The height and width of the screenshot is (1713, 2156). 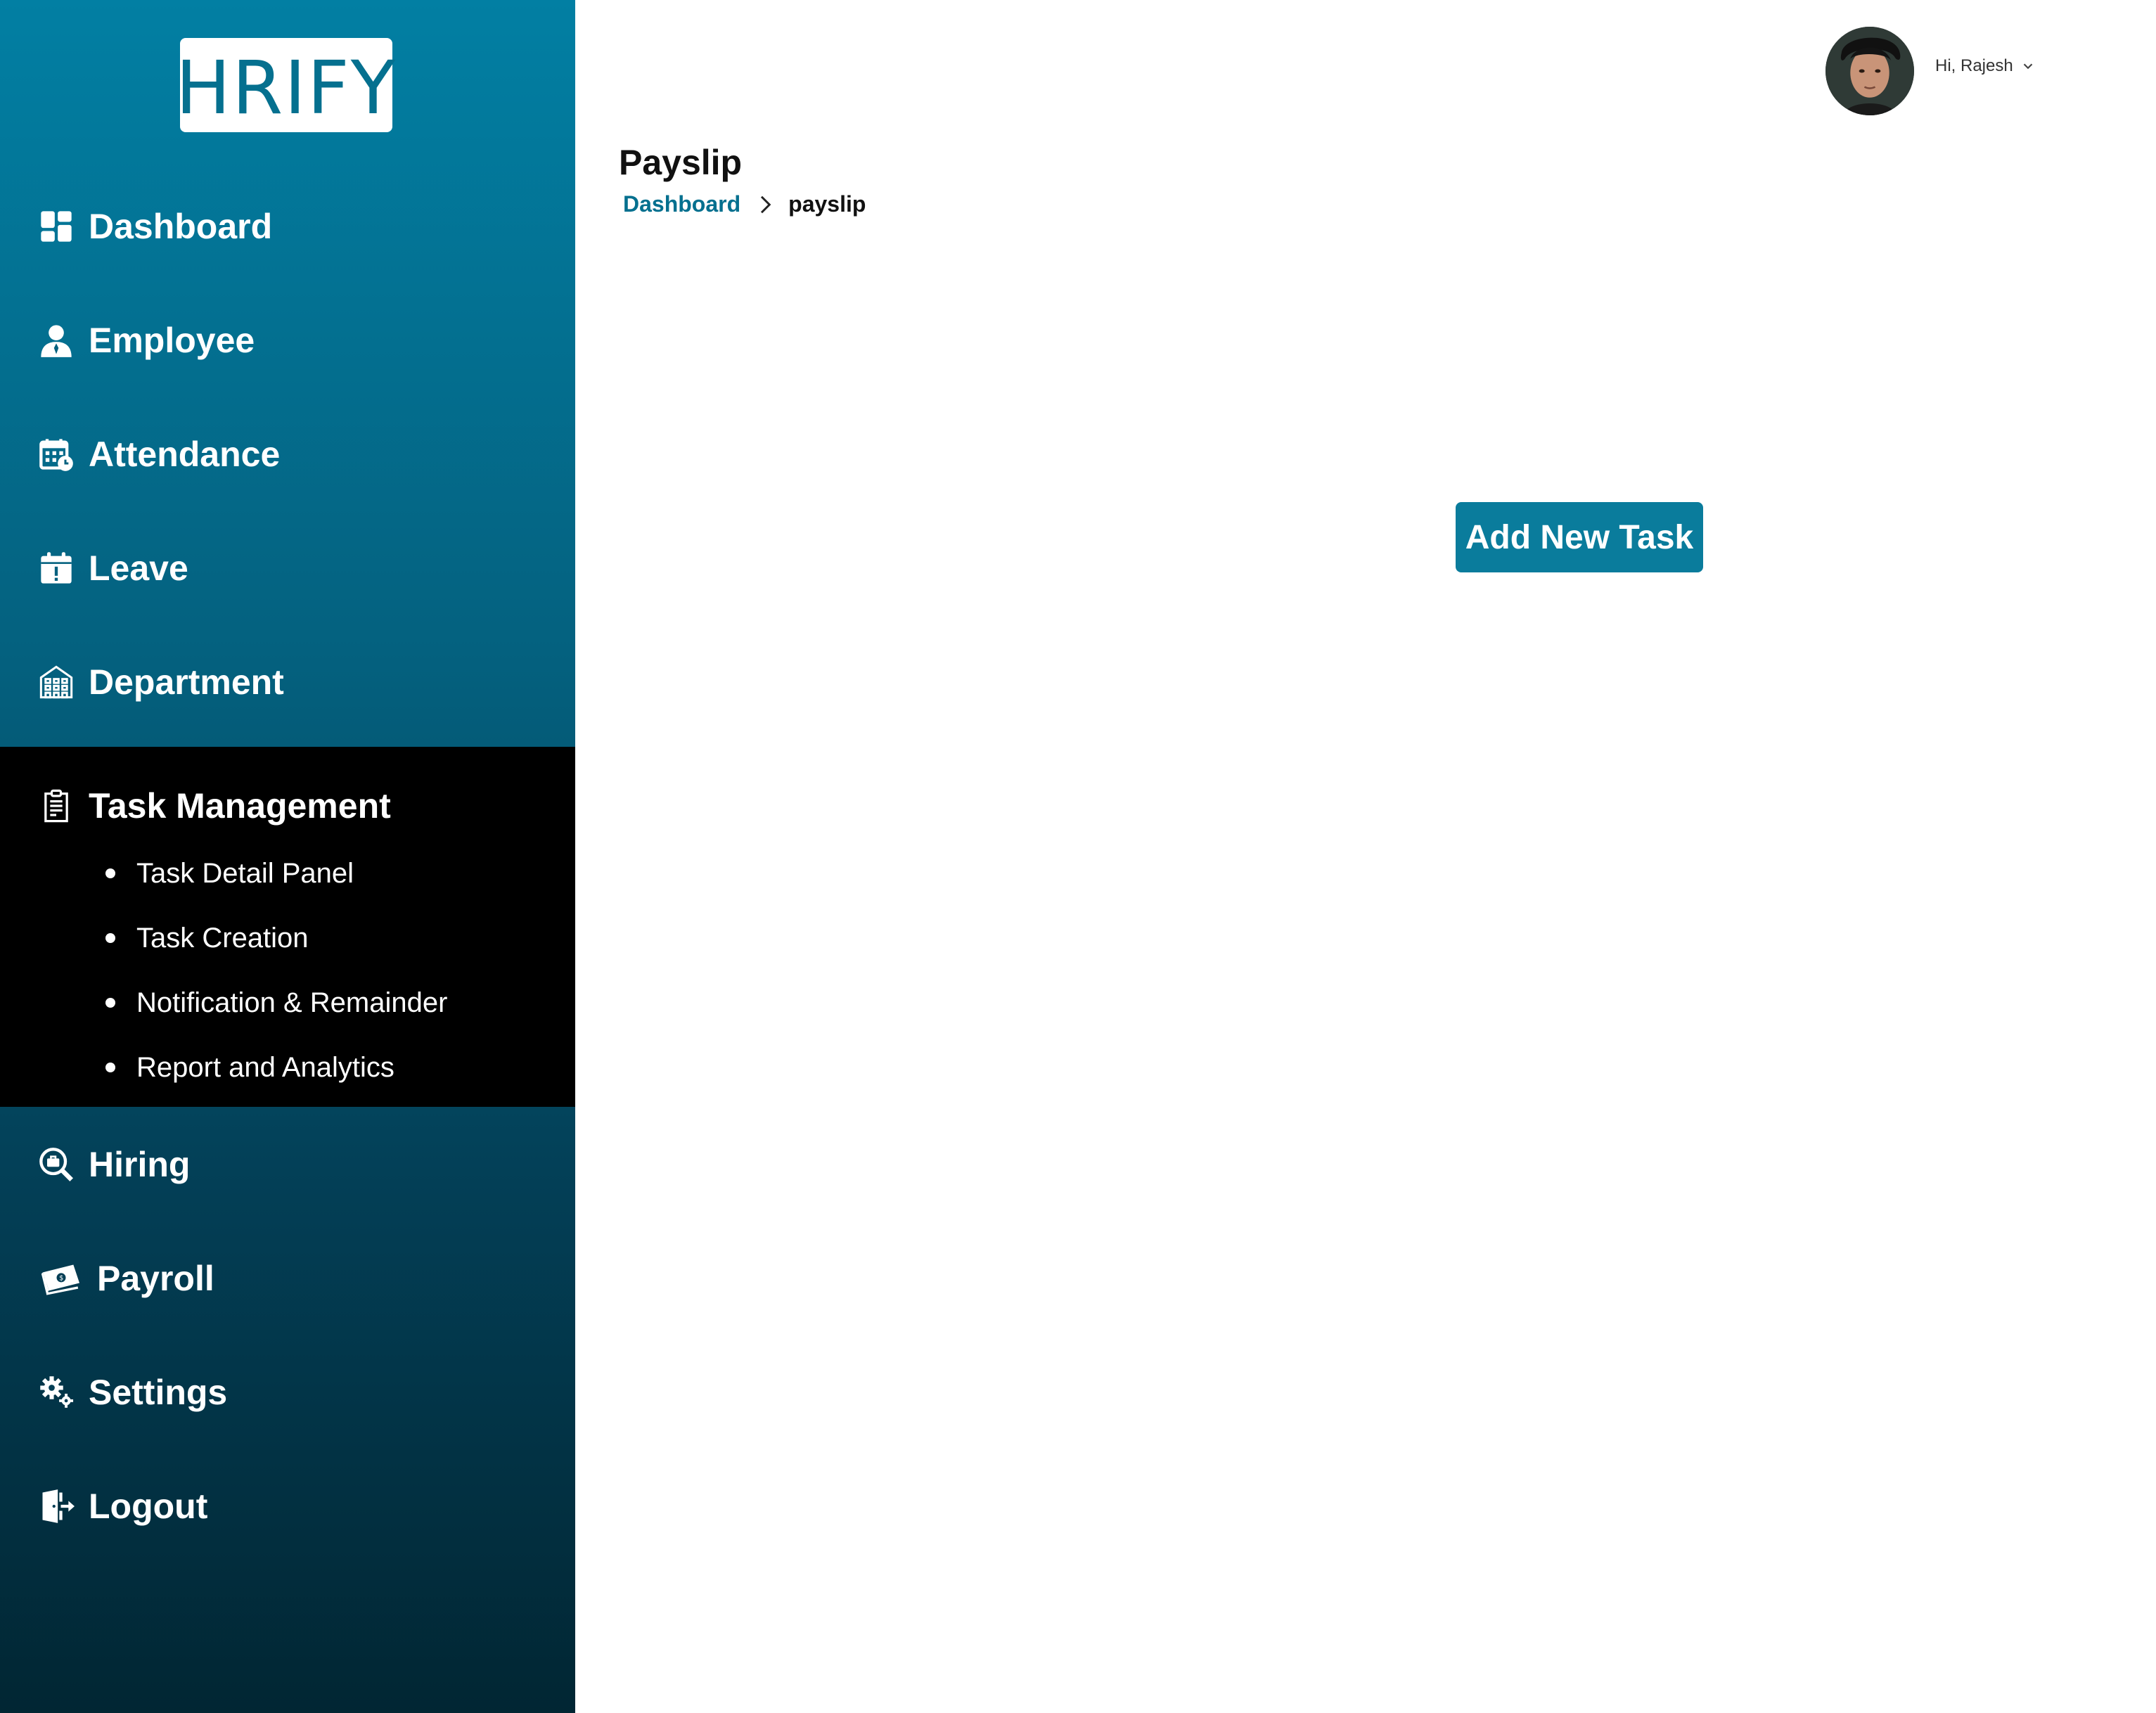 I want to click on subitem-task-creation: Task Creation, so click(x=207, y=938).